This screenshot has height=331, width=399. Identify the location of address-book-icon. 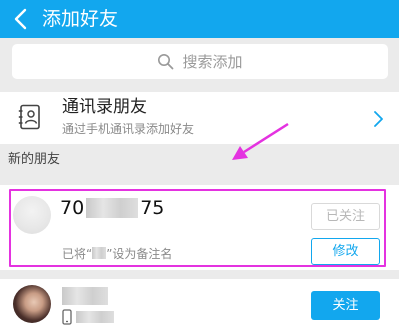
(29, 117).